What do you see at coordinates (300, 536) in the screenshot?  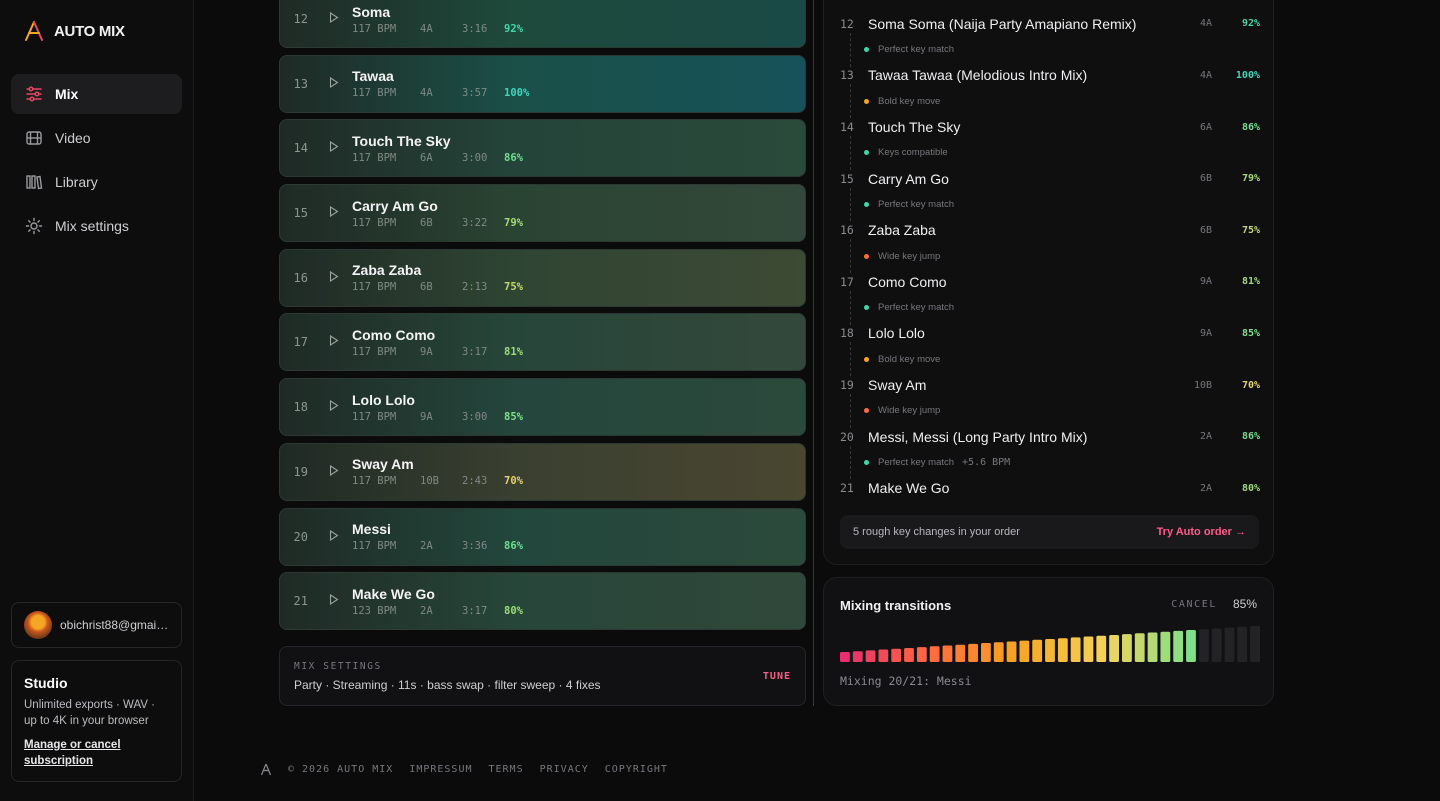 I see `track-number: 20` at bounding box center [300, 536].